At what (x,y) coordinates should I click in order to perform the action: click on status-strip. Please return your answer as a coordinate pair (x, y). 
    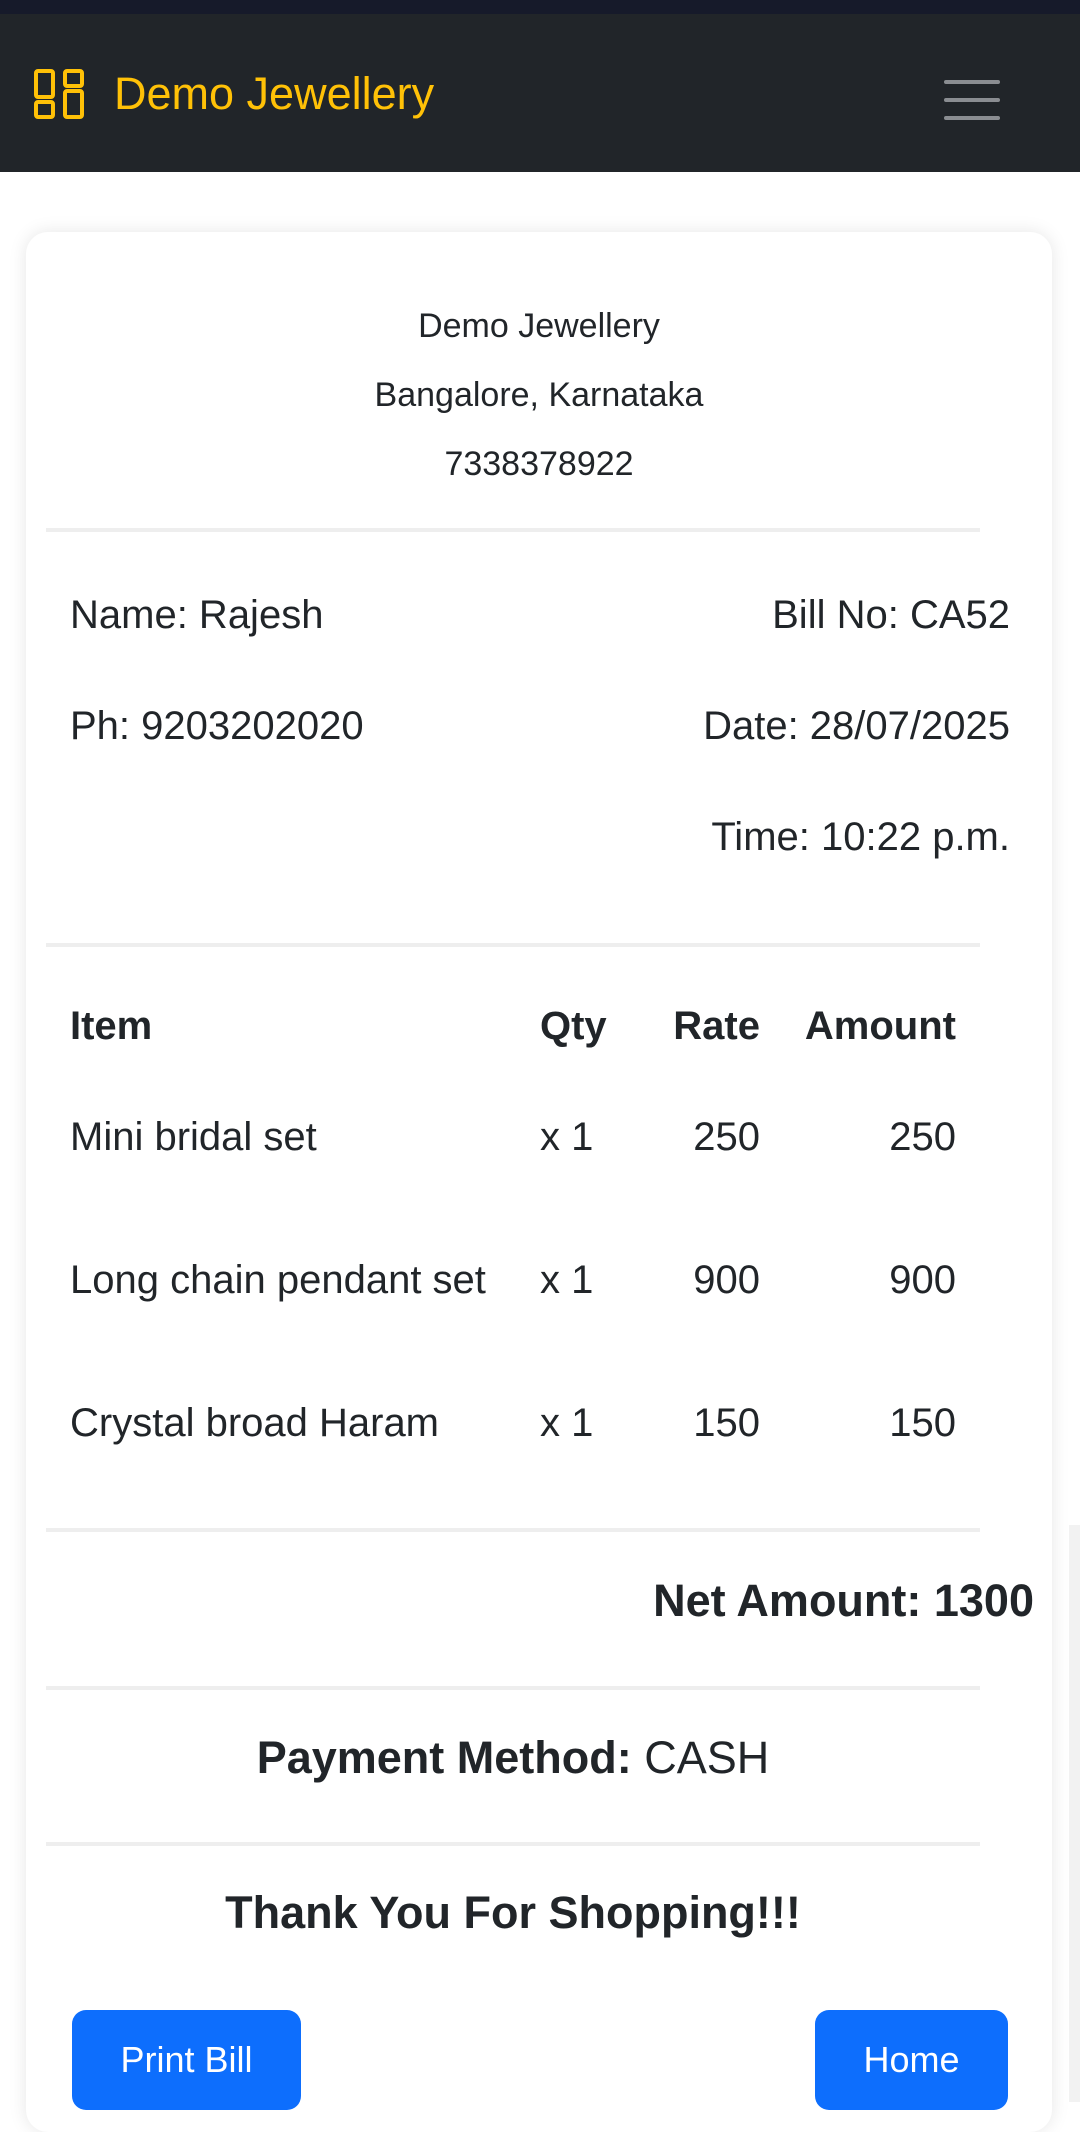
    Looking at the image, I should click on (540, 7).